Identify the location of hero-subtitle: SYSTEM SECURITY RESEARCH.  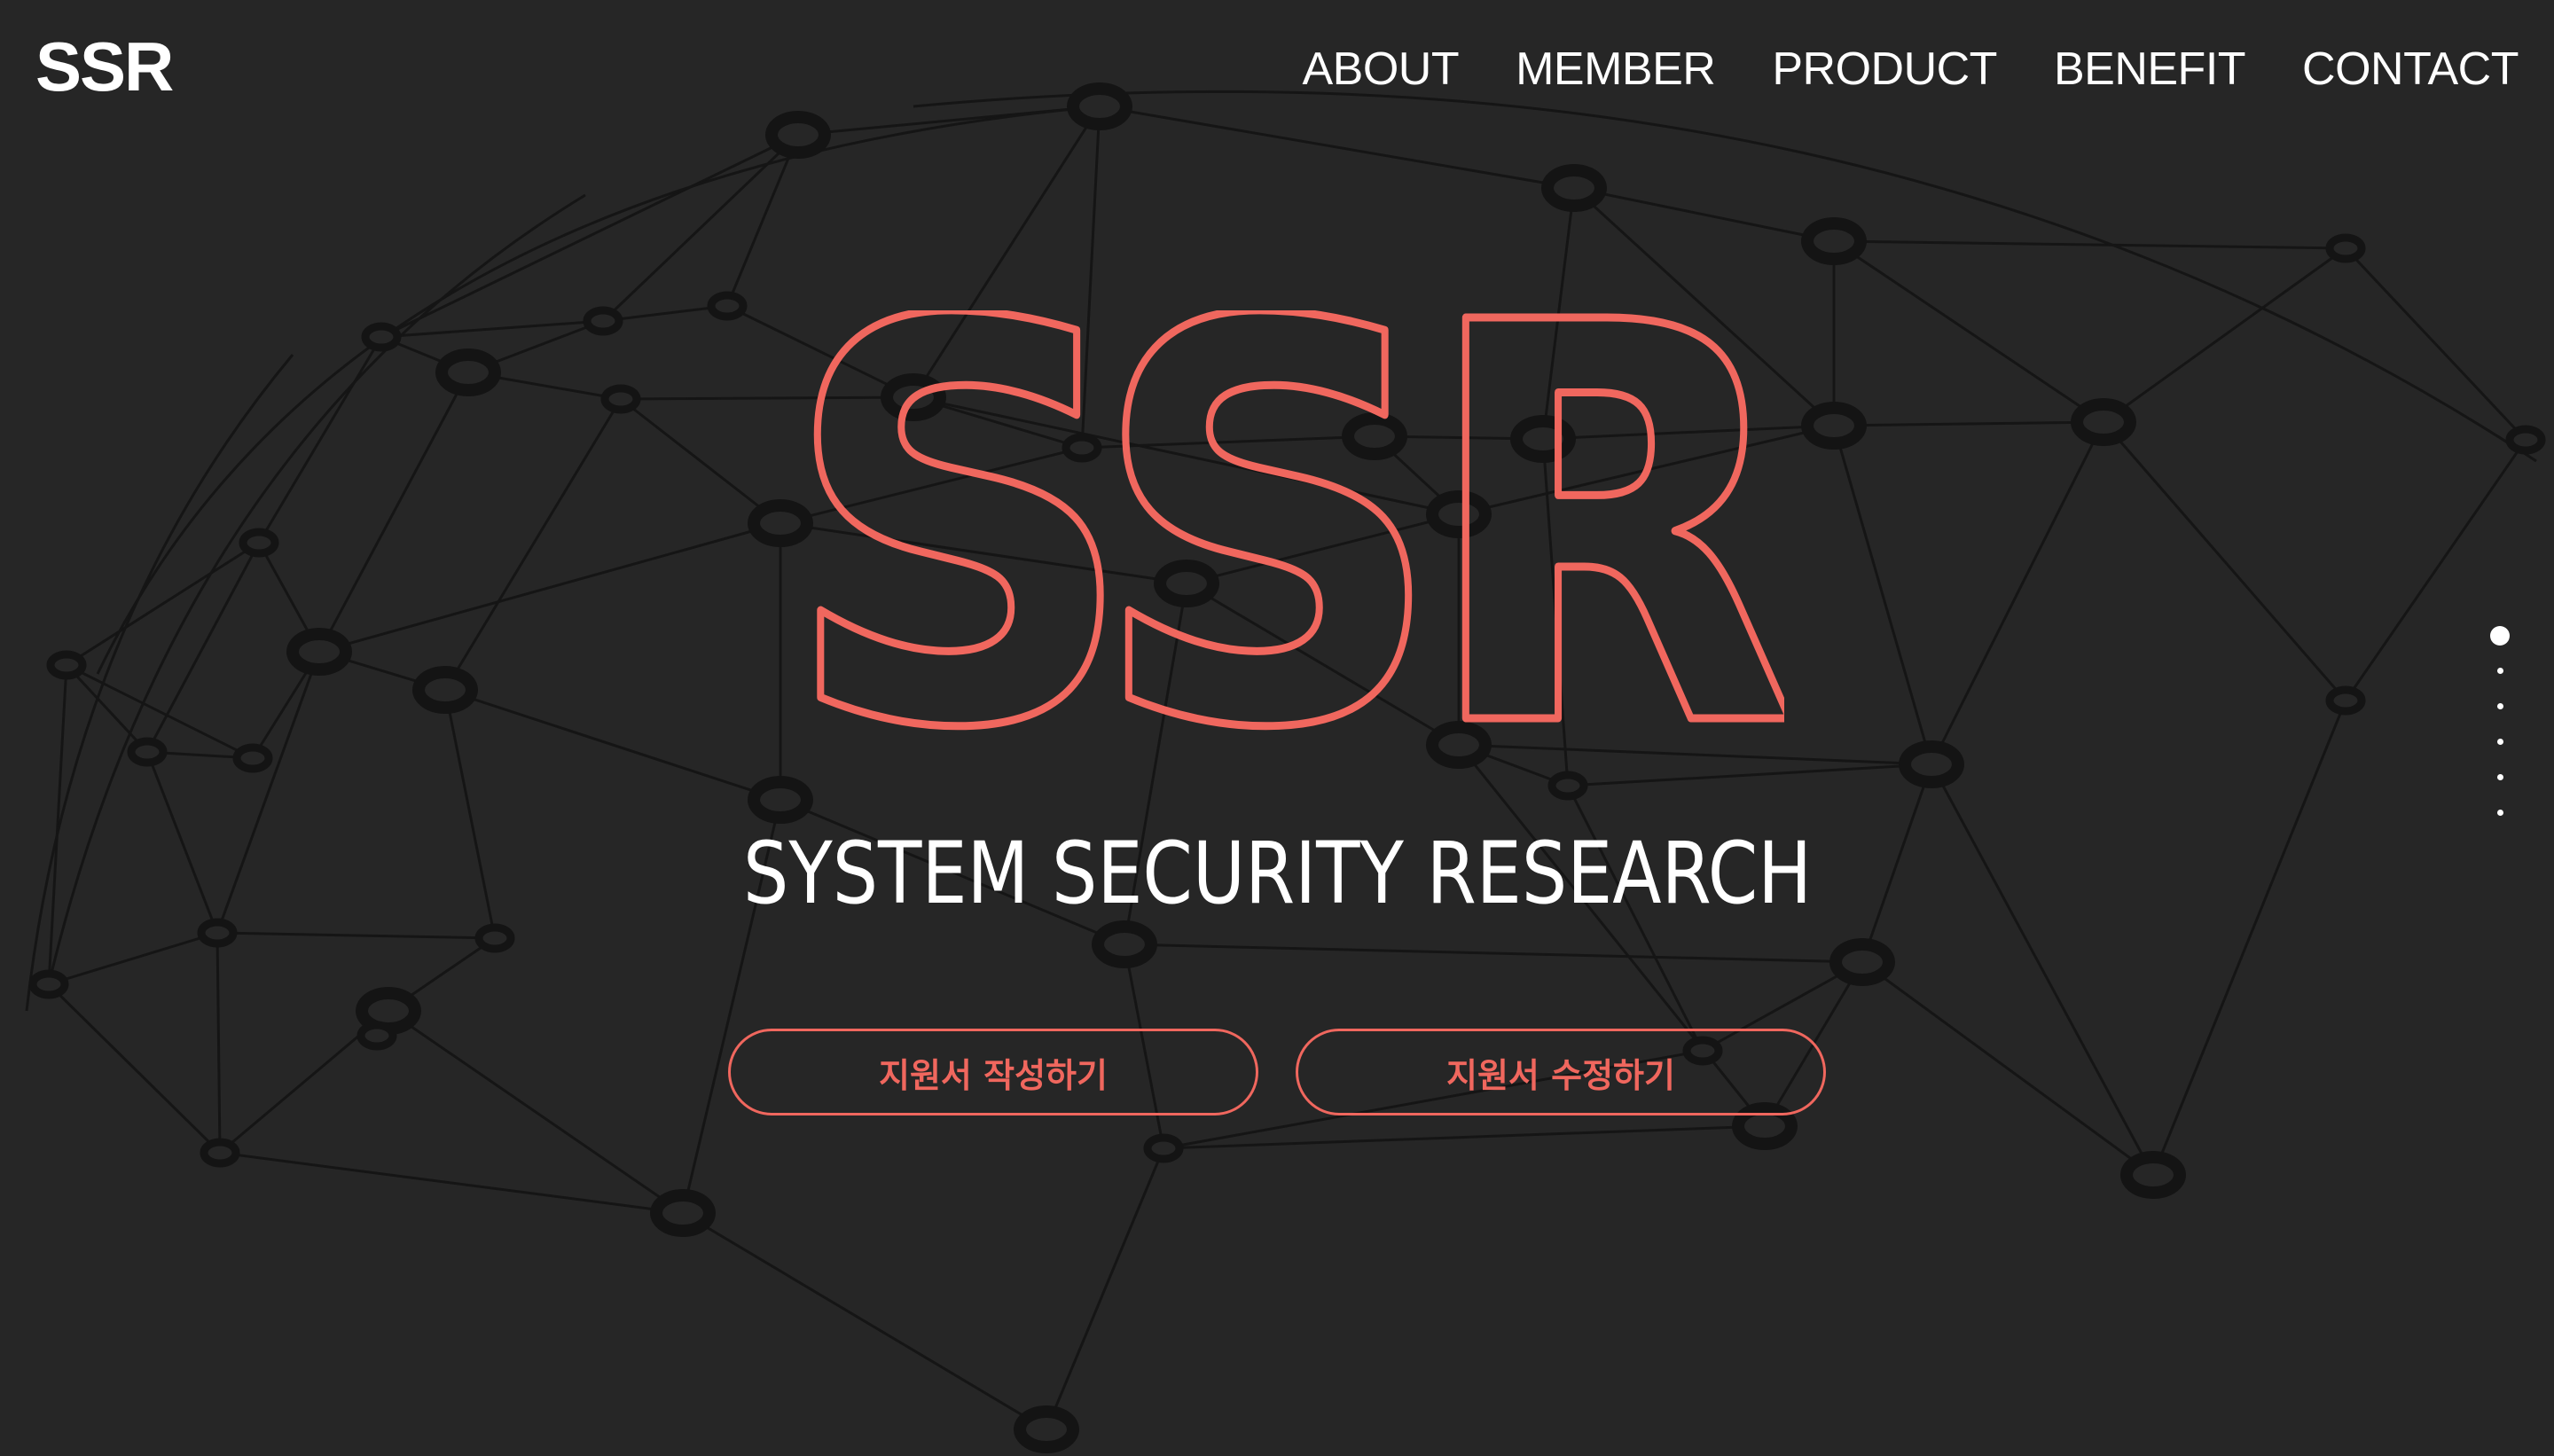
(1277, 873).